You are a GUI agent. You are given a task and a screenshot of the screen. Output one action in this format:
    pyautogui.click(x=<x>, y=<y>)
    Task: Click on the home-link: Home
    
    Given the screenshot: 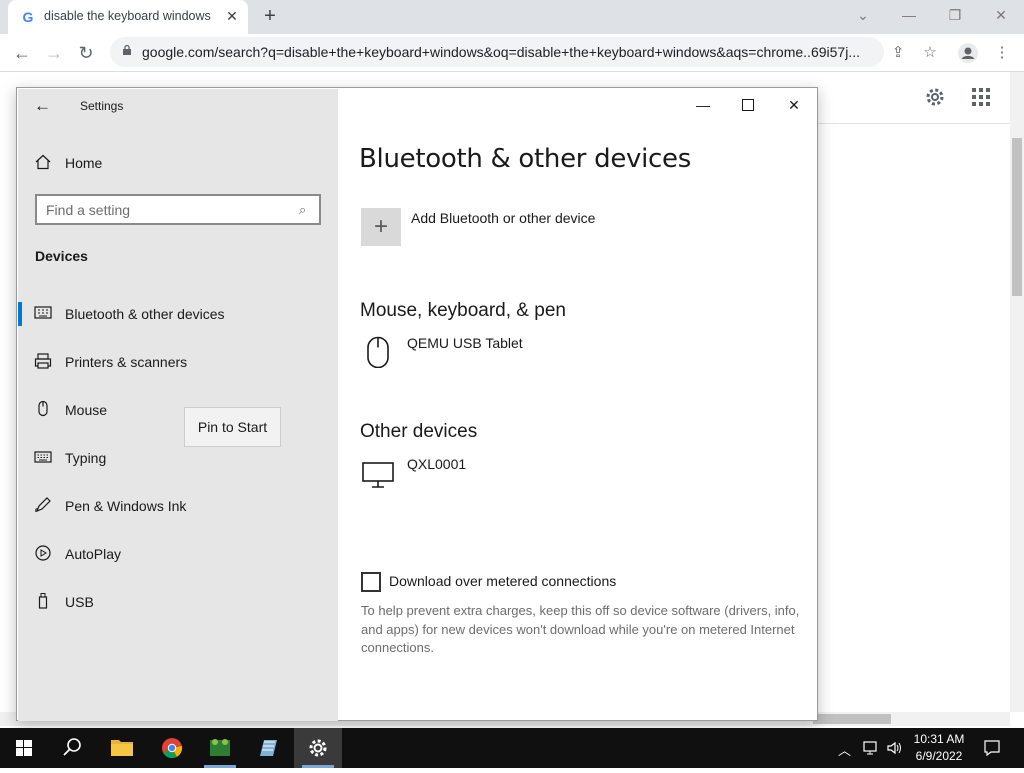 What is the action you would take?
    pyautogui.click(x=83, y=163)
    